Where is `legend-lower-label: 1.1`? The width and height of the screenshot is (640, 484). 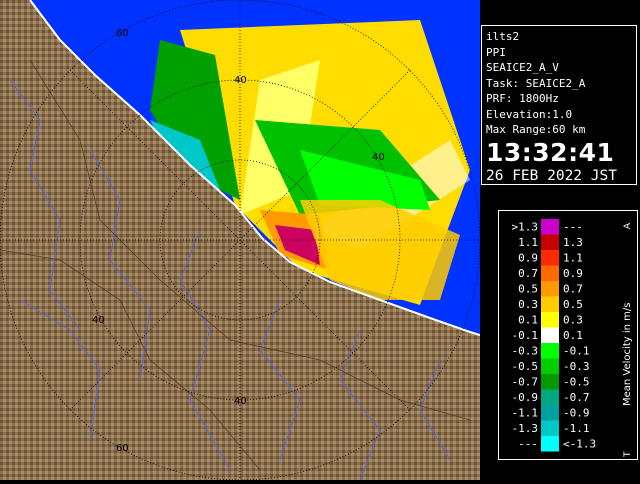
legend-lower-label: 1.1 is located at coordinates (528, 242).